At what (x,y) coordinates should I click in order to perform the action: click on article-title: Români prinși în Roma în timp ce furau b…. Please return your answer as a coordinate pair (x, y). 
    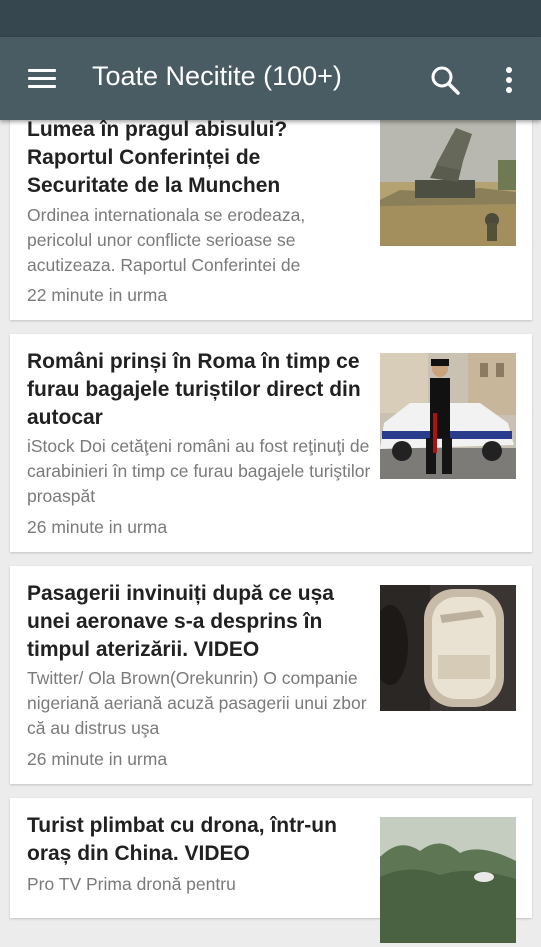
    Looking at the image, I should click on (194, 389).